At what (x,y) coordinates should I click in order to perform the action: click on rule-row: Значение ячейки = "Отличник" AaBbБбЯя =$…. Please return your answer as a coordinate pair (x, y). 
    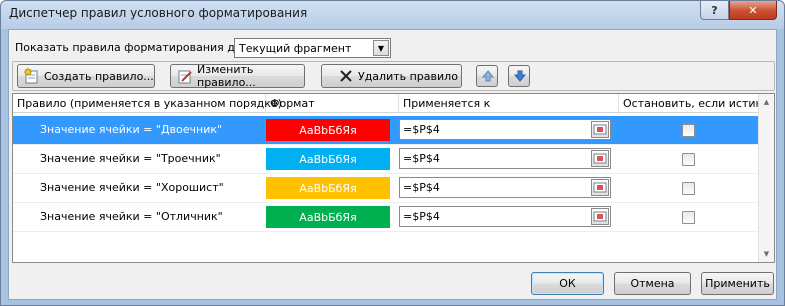
    Looking at the image, I should click on (386, 217).